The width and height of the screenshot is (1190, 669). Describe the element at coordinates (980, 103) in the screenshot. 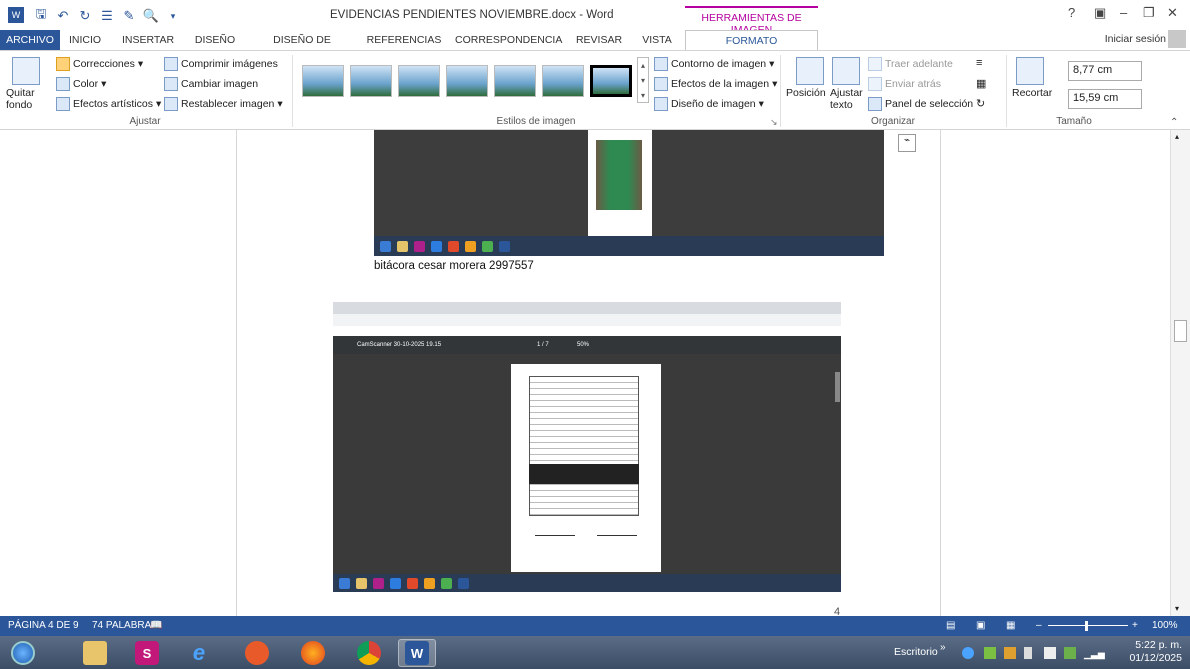

I see `rotate-icon: ↻` at that location.